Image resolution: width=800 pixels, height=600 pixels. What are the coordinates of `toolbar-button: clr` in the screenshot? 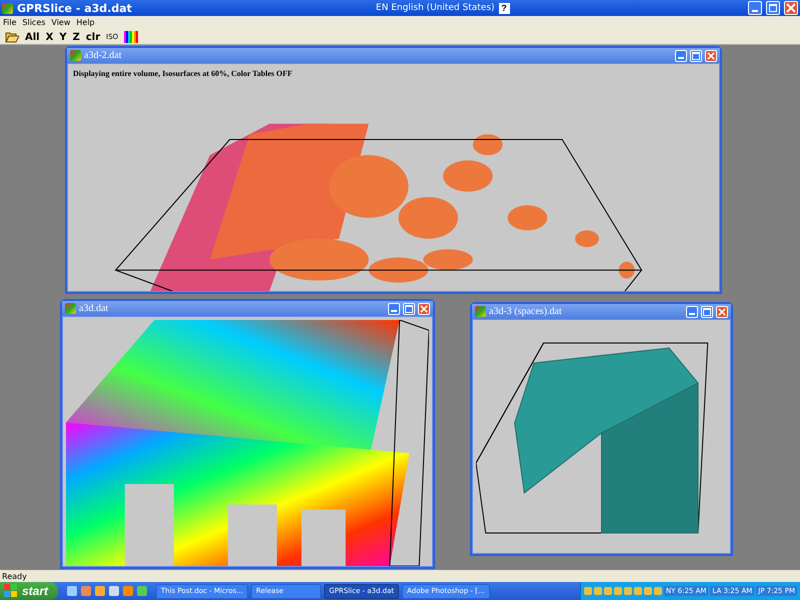 It's located at (93, 37).